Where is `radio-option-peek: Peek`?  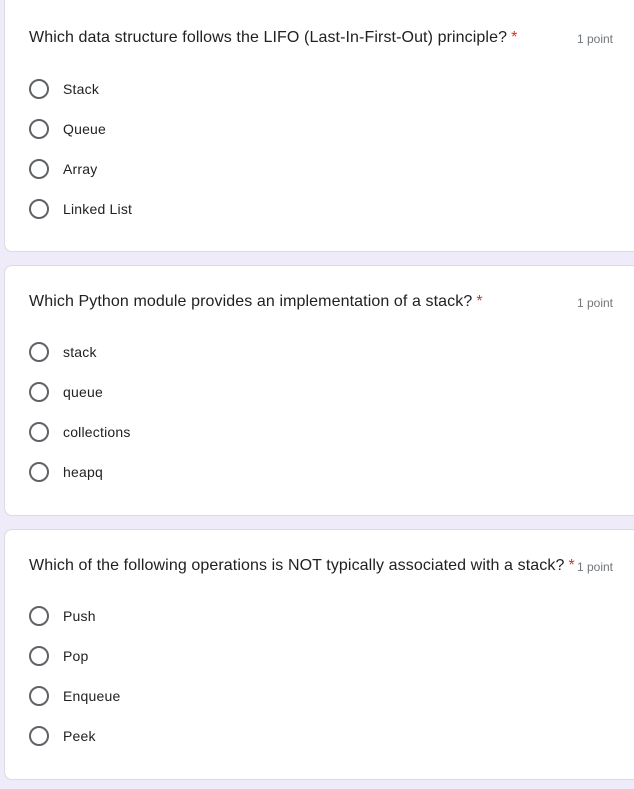
radio-option-peek: Peek is located at coordinates (74, 736).